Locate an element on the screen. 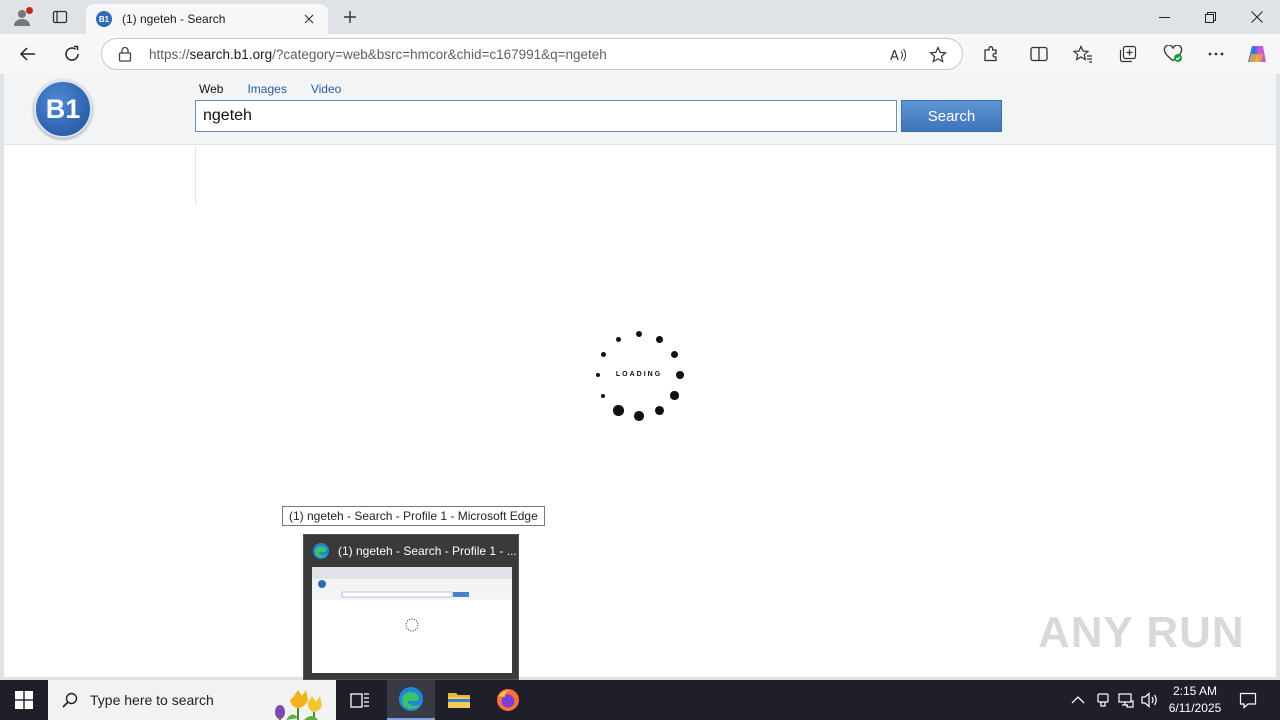 The image size is (1280, 720). task-view-icon is located at coordinates (359, 700).